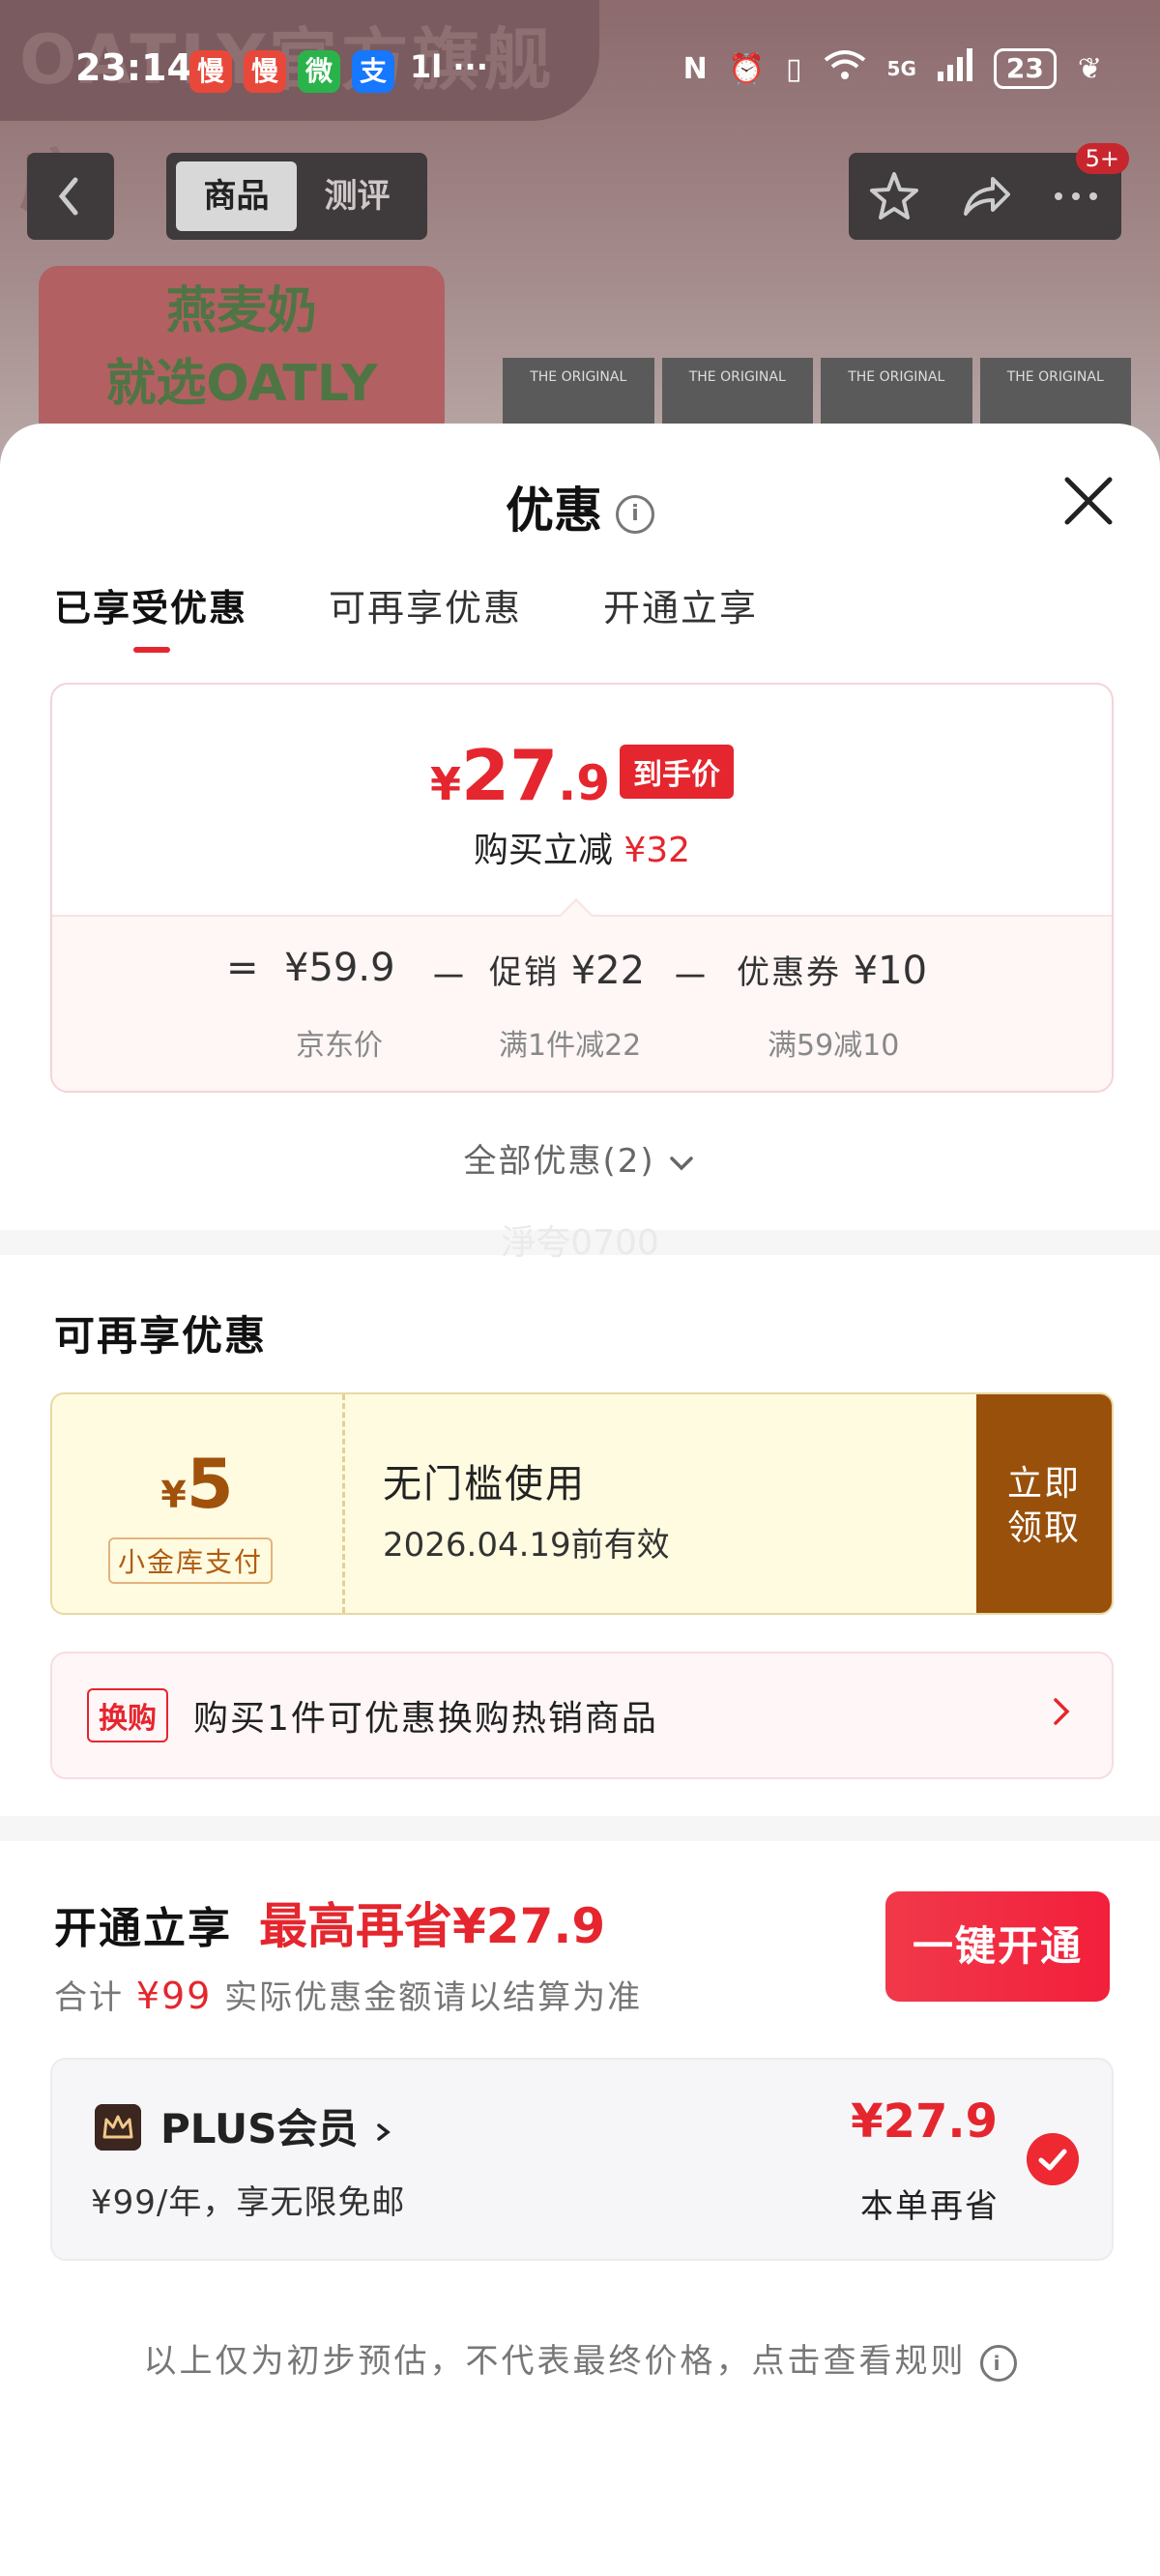  Describe the element at coordinates (519, 775) in the screenshot. I see `final-price: ¥27.9` at that location.